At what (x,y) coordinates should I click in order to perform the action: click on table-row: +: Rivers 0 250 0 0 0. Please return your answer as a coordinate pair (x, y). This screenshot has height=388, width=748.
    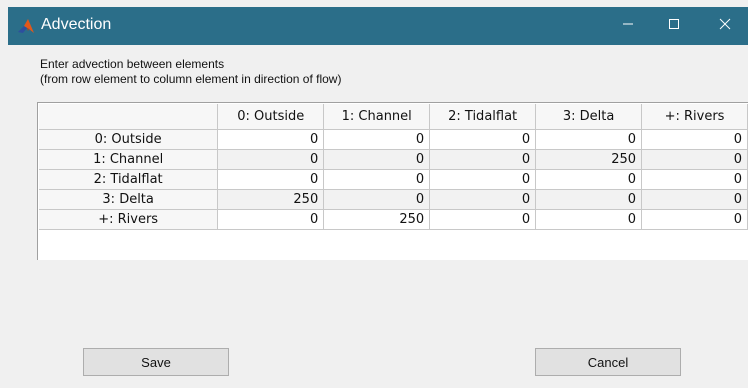
    Looking at the image, I should click on (393, 219).